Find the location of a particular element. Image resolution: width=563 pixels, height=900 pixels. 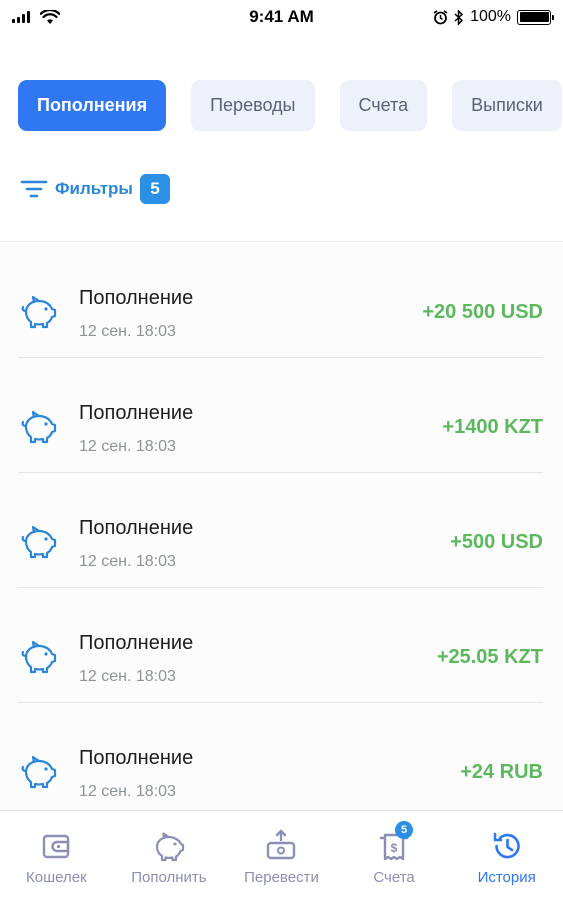

tab-statements: Выписки is located at coordinates (507, 105).